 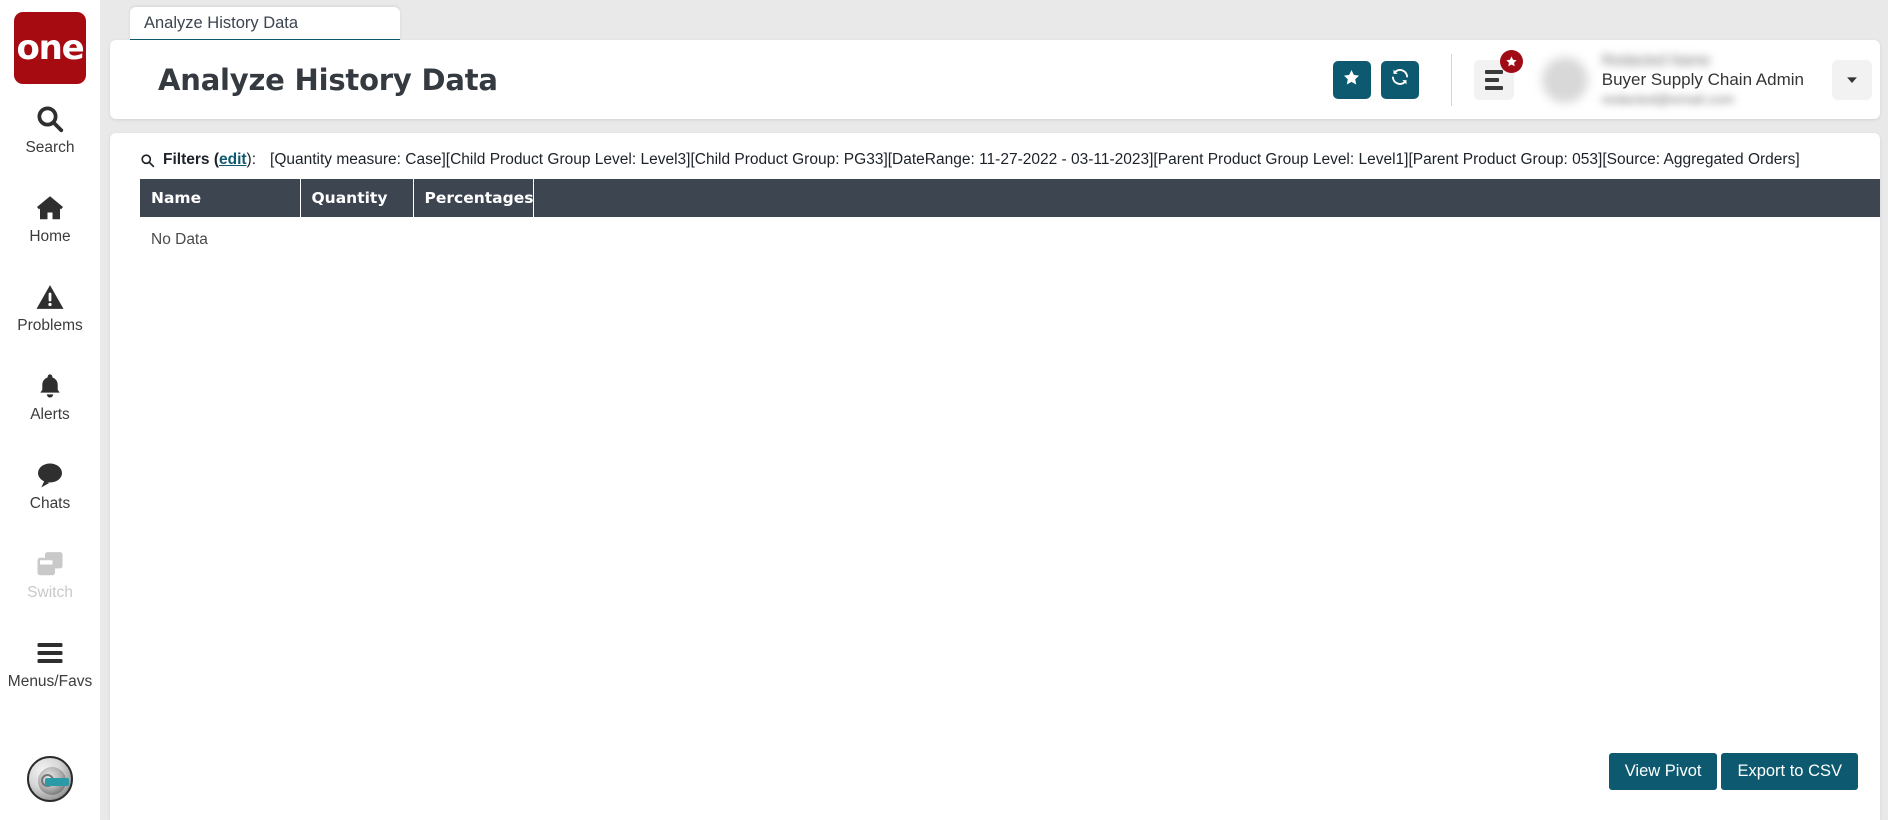 What do you see at coordinates (1451, 79) in the screenshot?
I see `header-divider` at bounding box center [1451, 79].